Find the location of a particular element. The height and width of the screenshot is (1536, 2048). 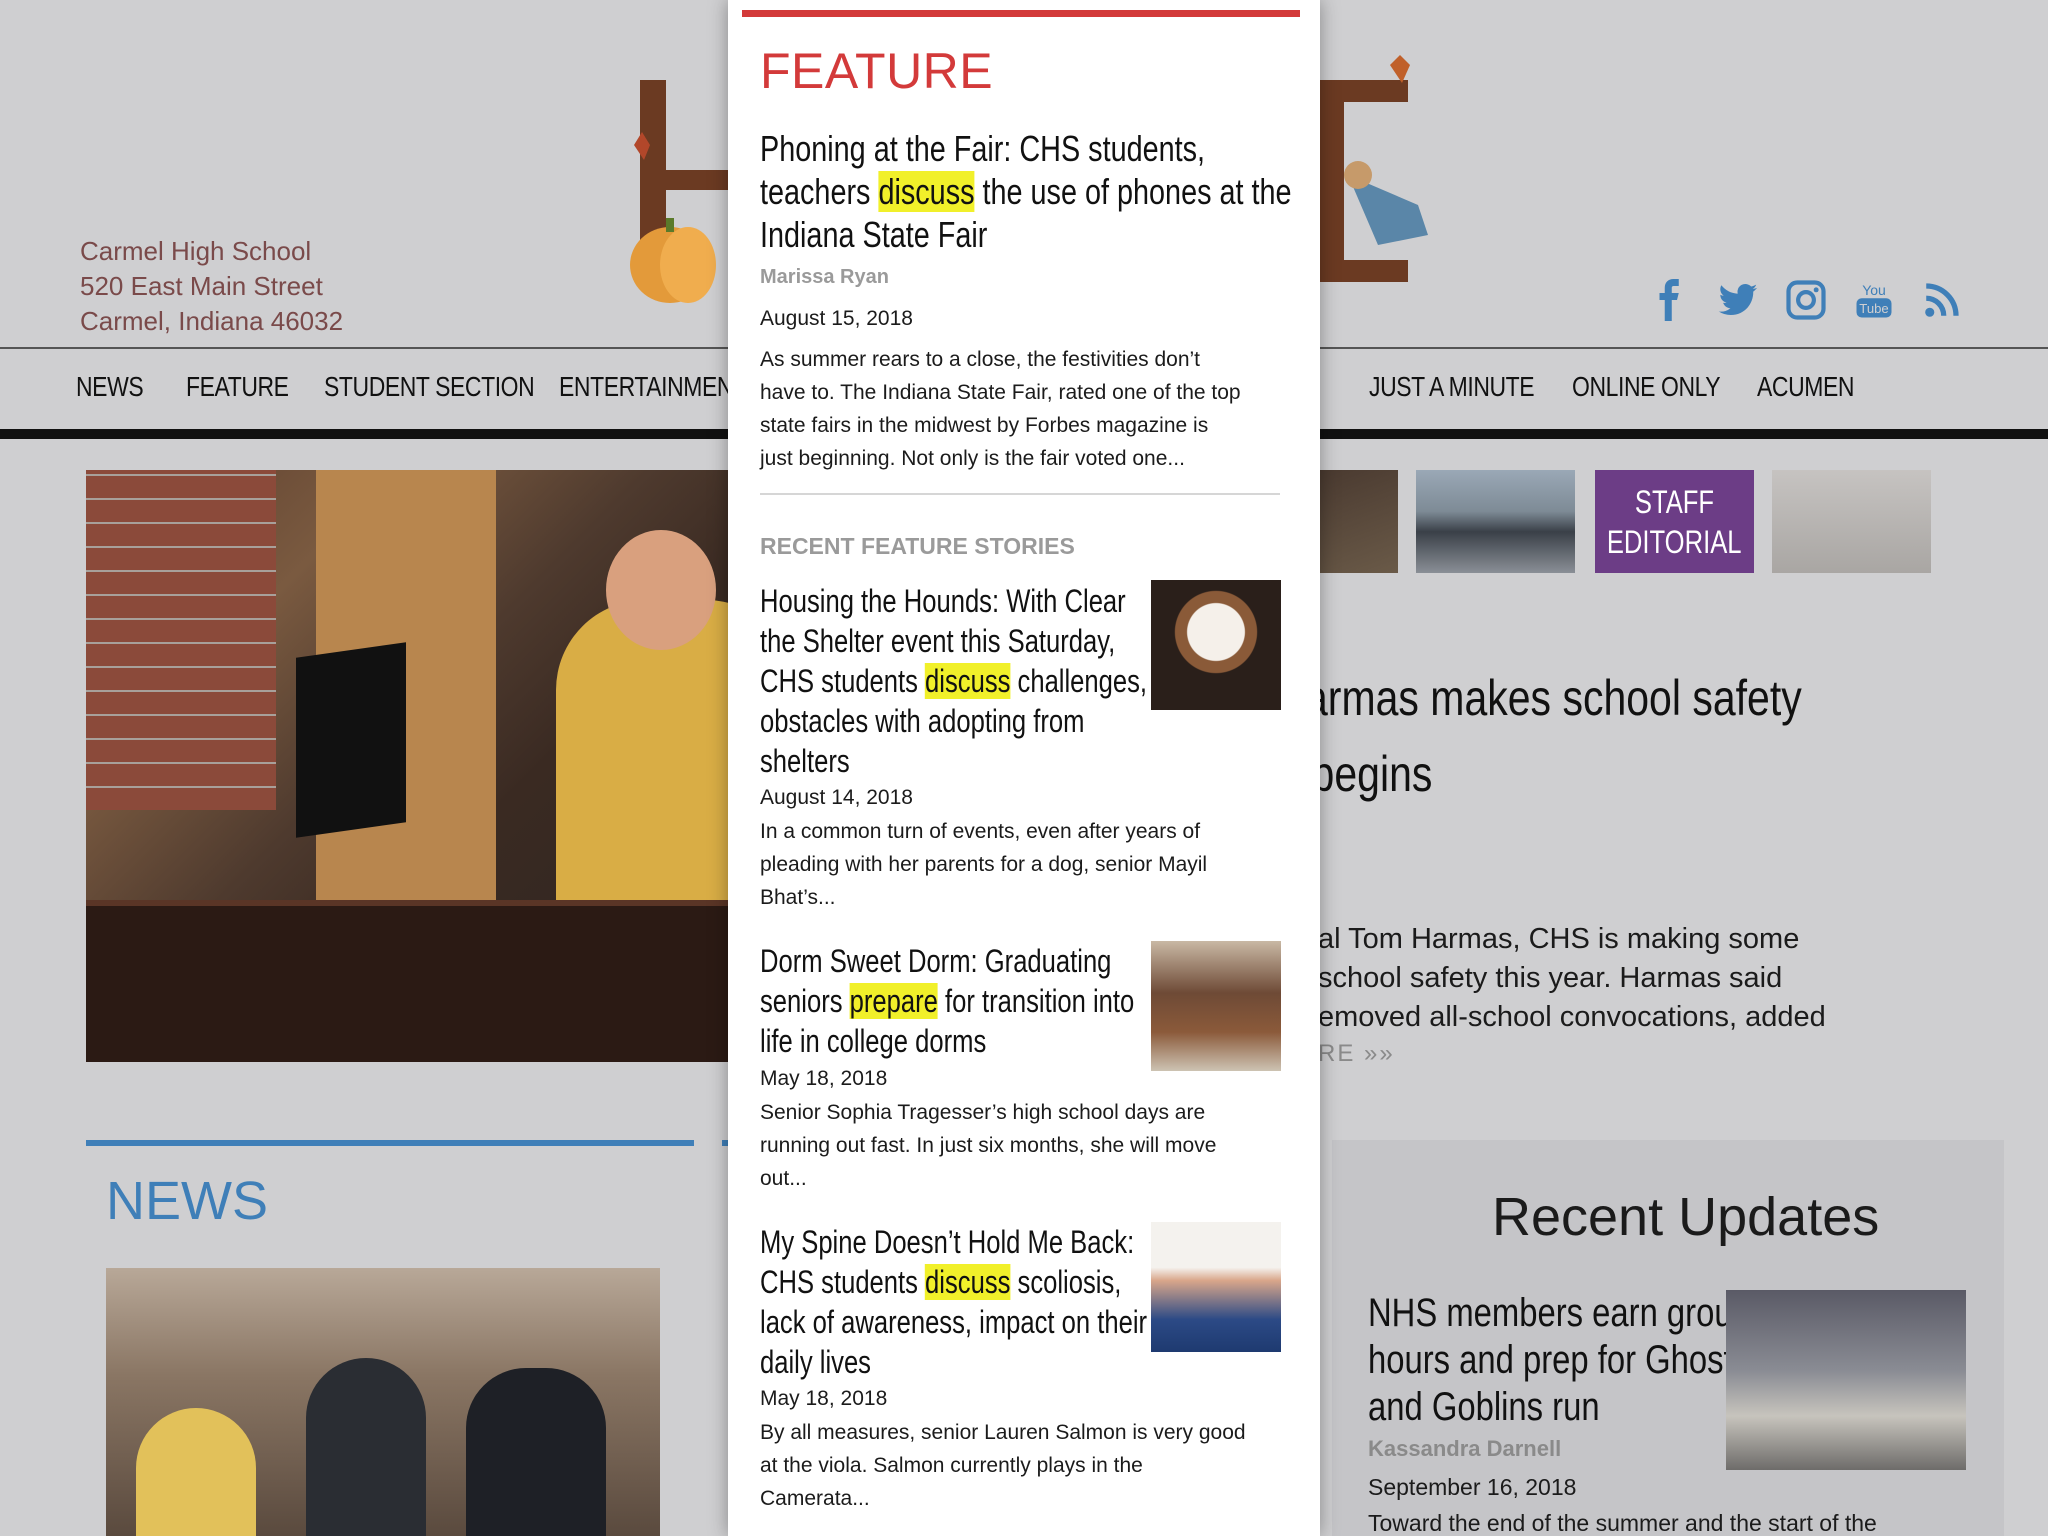

recent-feature-stories-label: RECENT FEATURE STORIES is located at coordinates (917, 546).